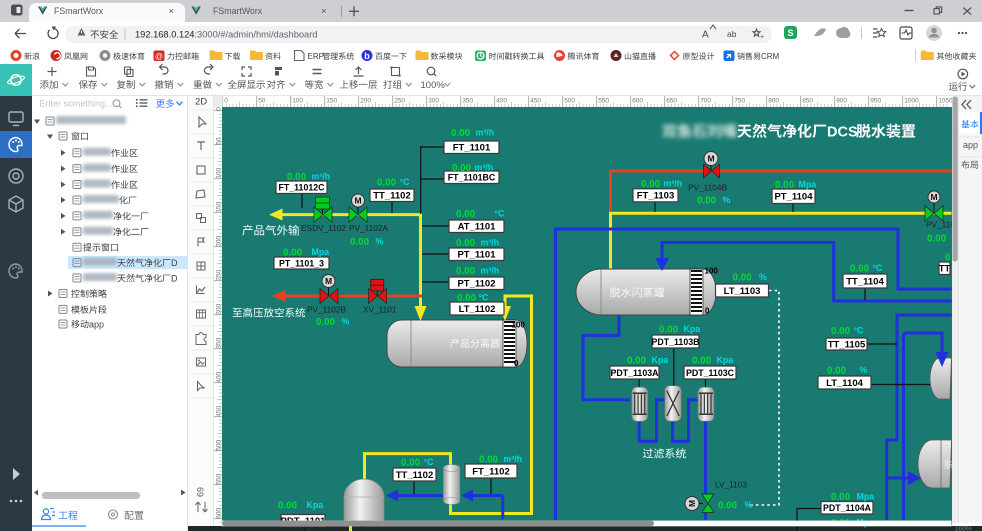 This screenshot has height=531, width=982. Describe the element at coordinates (79, 11) in the screenshot. I see `svg-text: FSmartWorx` at that location.